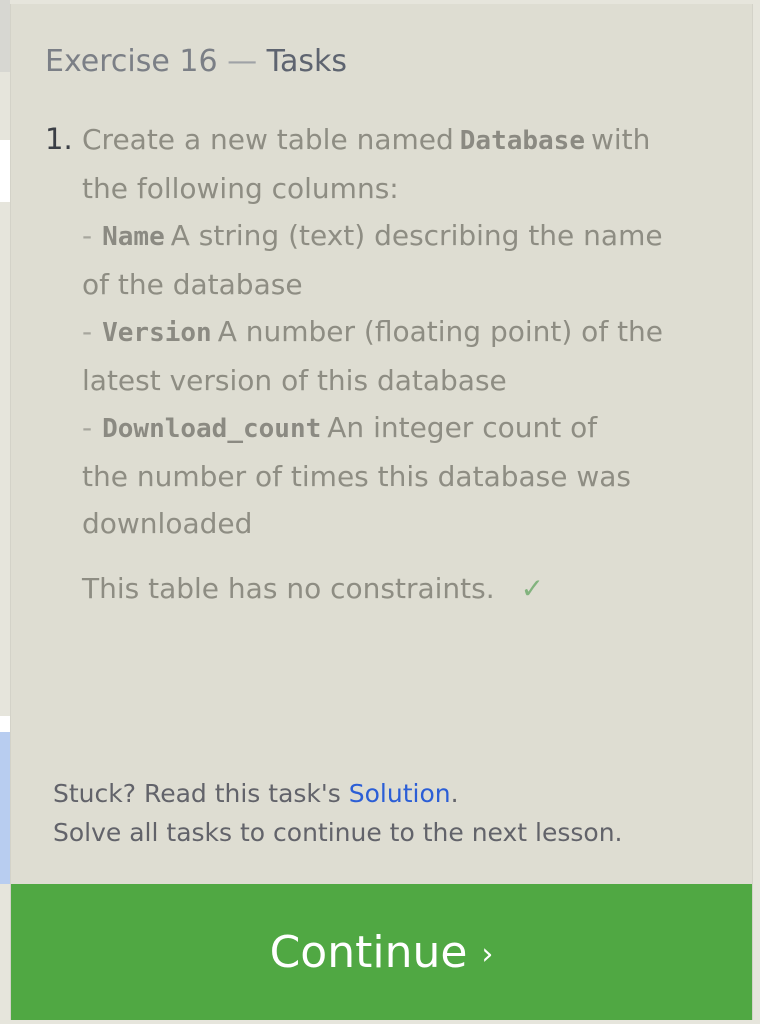 Image resolution: width=760 pixels, height=1024 pixels. I want to click on column-description-cont: of the database, so click(192, 284).